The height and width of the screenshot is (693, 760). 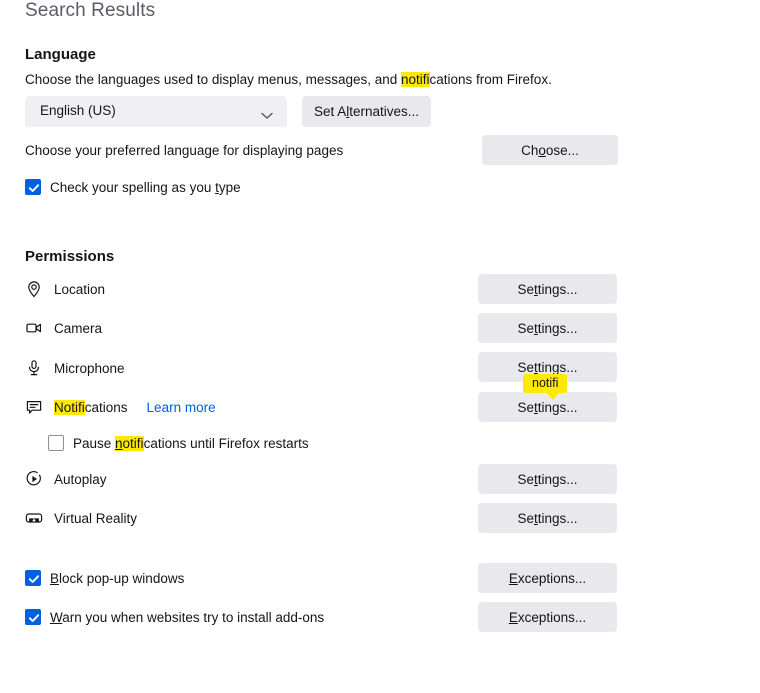 I want to click on spellcheck-label: Check your spelling as you type, so click(x=145, y=187).